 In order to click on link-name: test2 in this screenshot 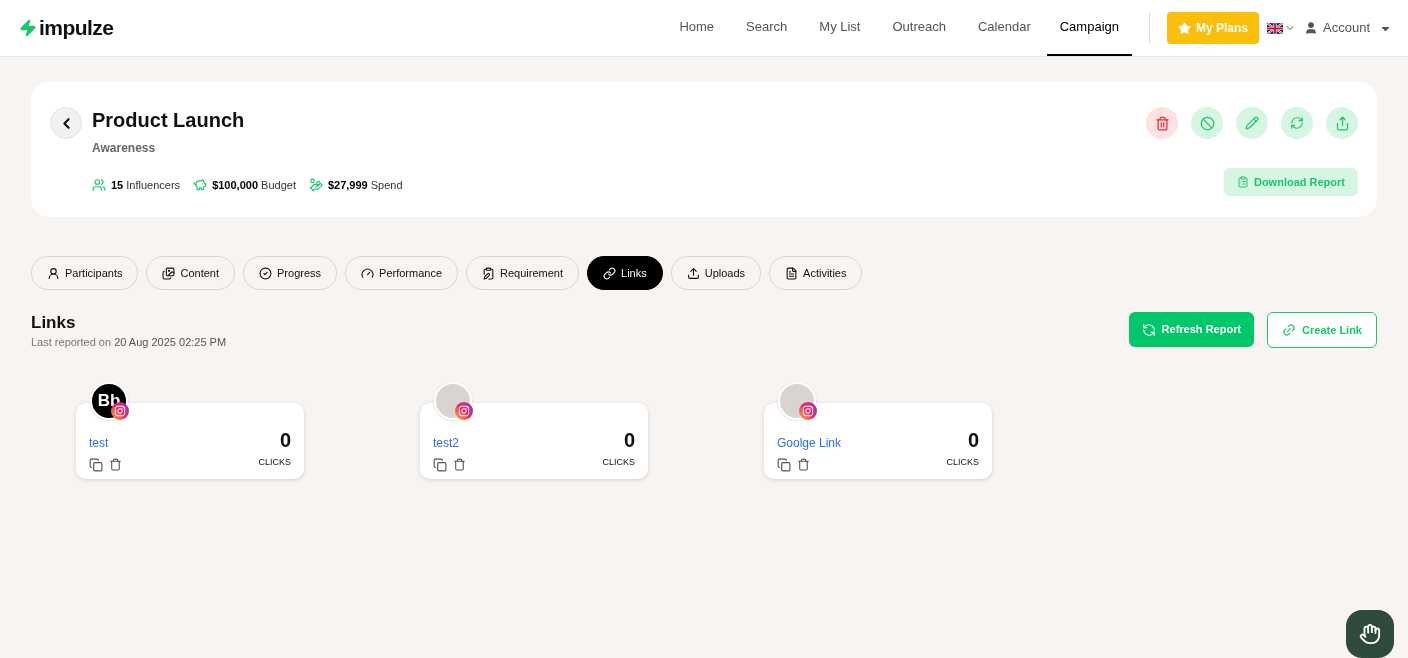, I will do `click(446, 442)`.